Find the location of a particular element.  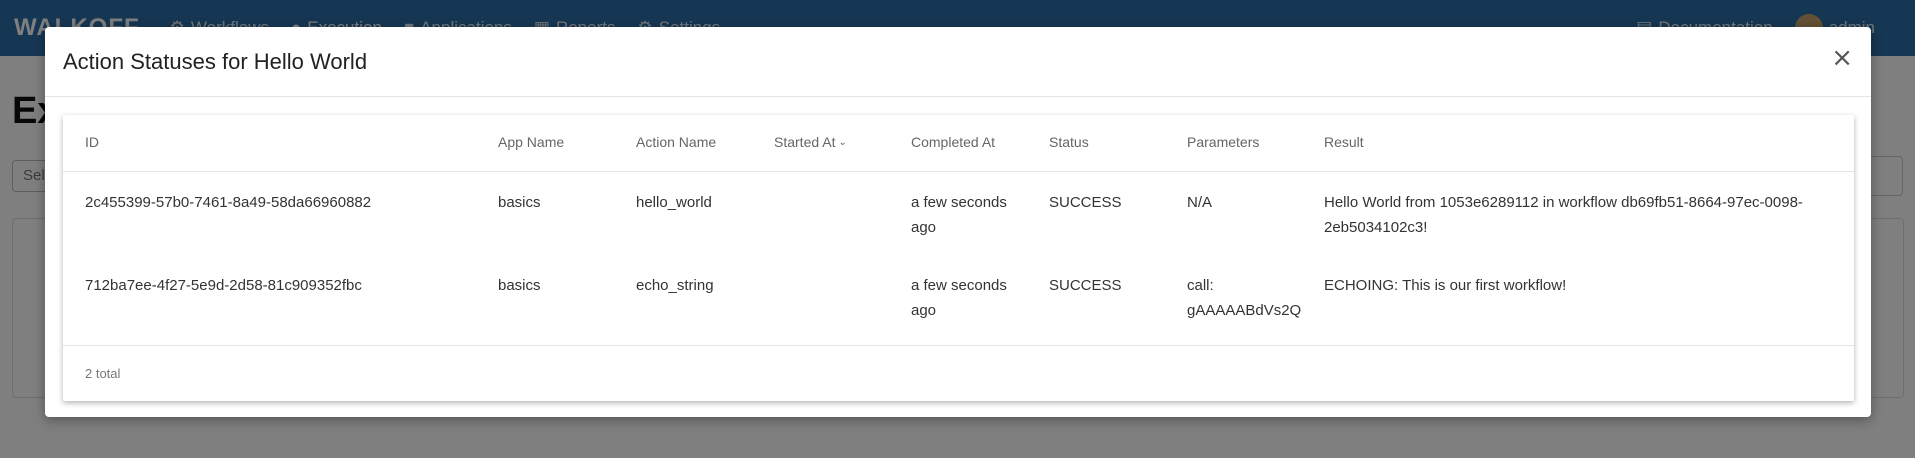

cell-parameters: N/A is located at coordinates (1200, 202).